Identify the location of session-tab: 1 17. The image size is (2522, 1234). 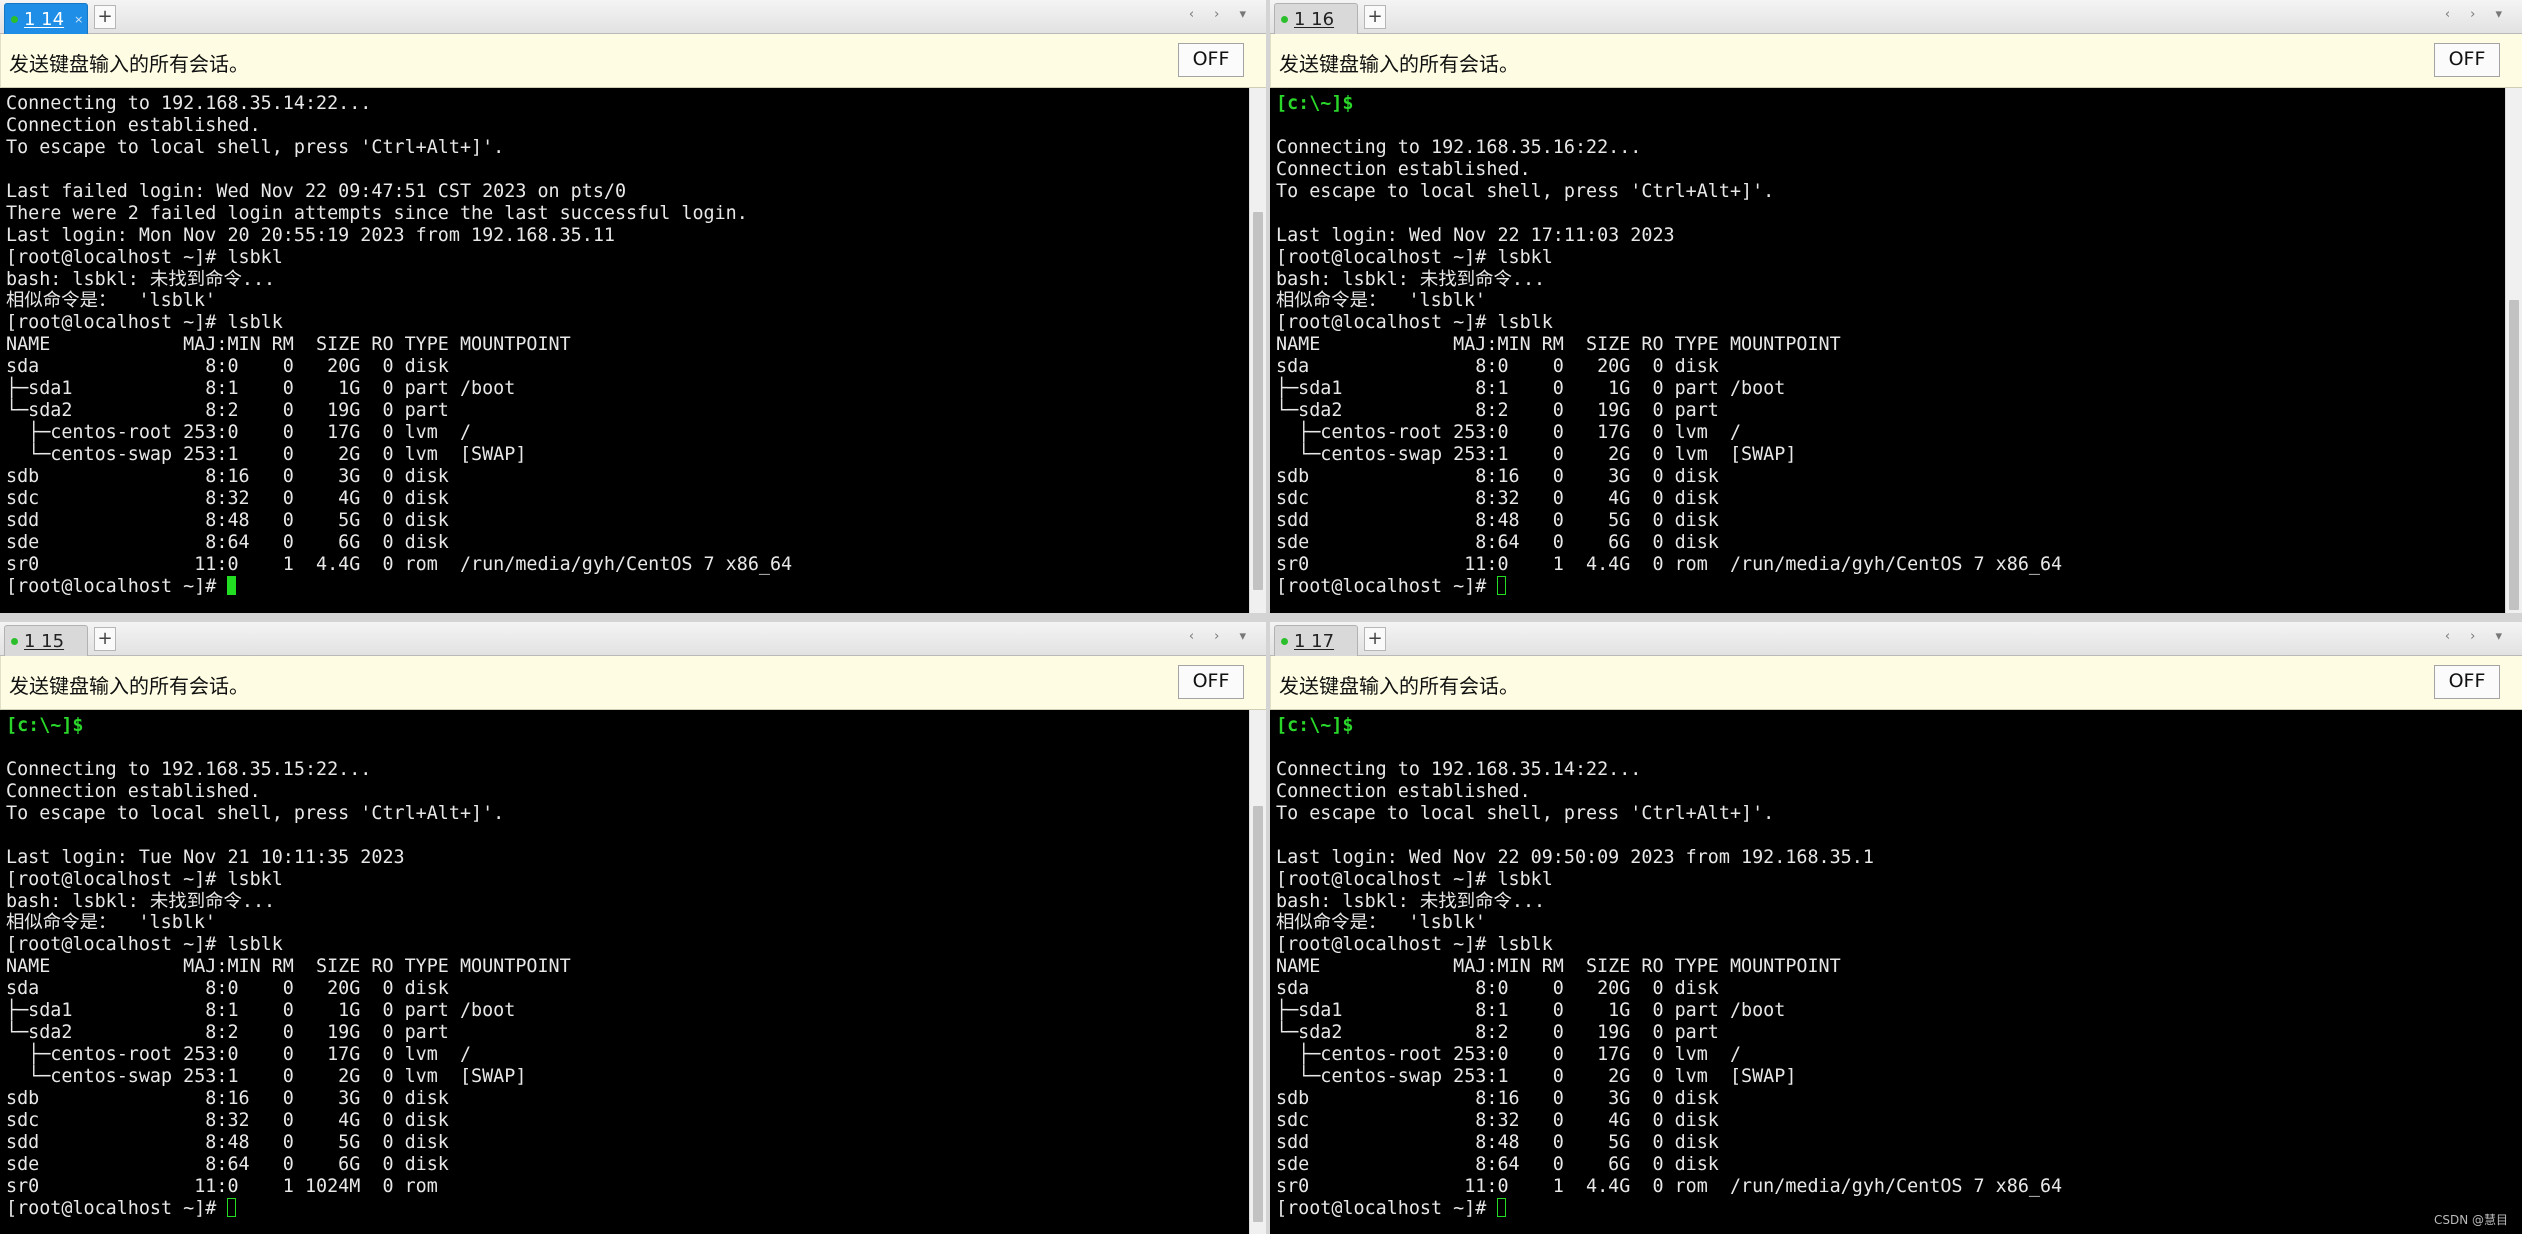
(1316, 640).